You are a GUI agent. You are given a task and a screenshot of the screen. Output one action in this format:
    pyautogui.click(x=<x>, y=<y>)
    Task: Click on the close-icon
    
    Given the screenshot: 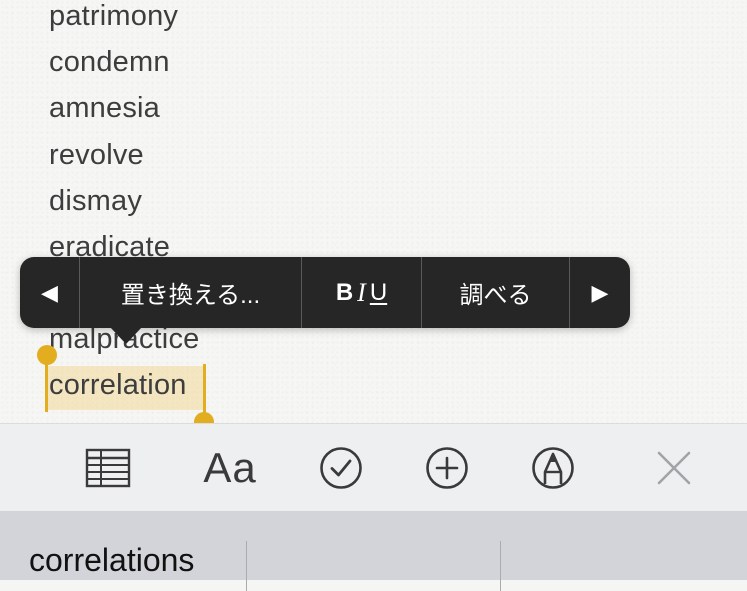 What is the action you would take?
    pyautogui.click(x=674, y=468)
    